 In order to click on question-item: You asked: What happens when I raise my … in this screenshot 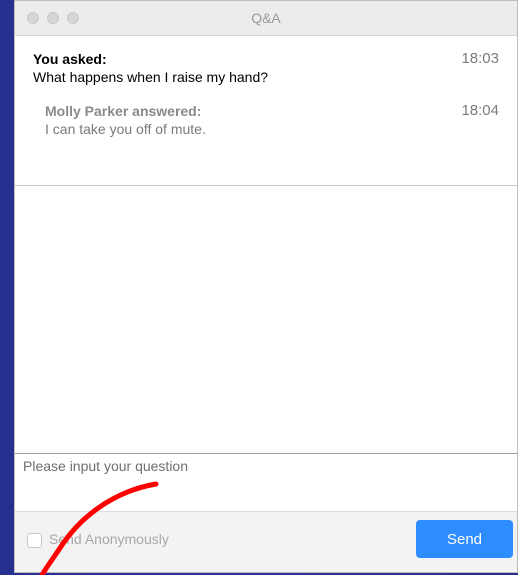, I will do `click(266, 68)`.